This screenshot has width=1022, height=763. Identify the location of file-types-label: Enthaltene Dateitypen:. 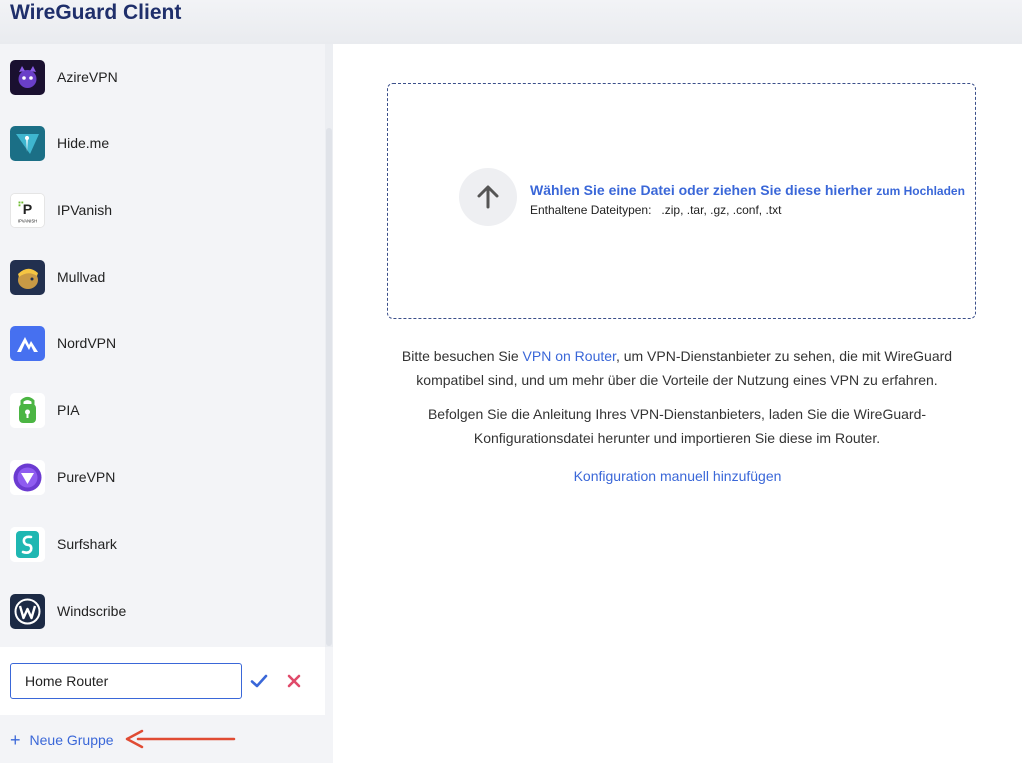
(591, 210).